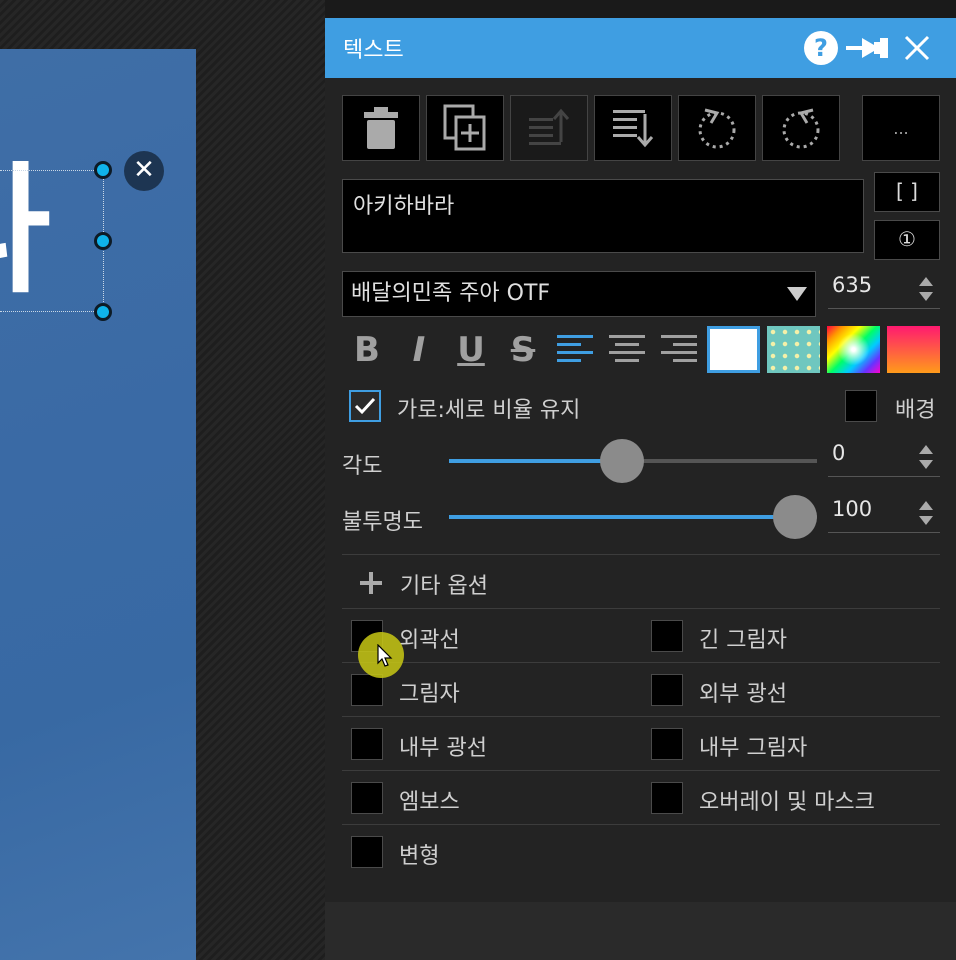 This screenshot has width=956, height=960. Describe the element at coordinates (367, 350) in the screenshot. I see `bold-button: B` at that location.